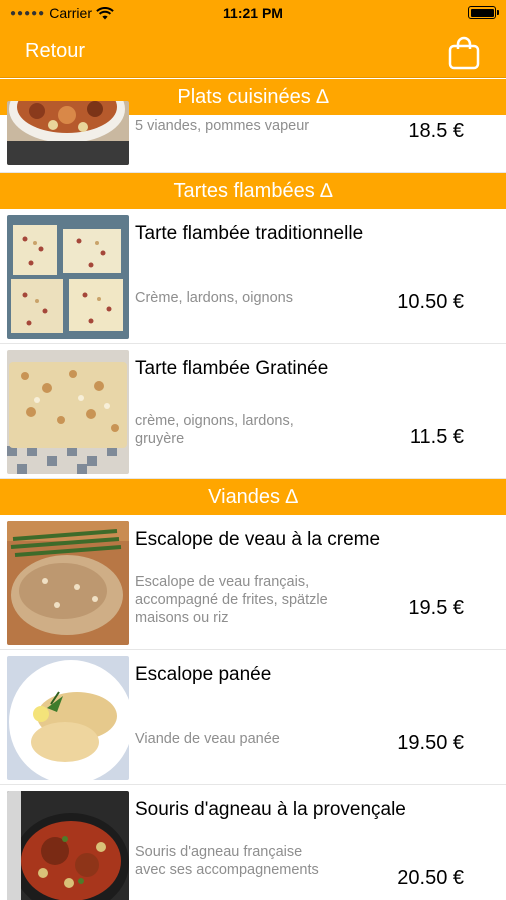 The image size is (506, 900). I want to click on item-description: crème, oignons, lardons, gruyère, so click(214, 430).